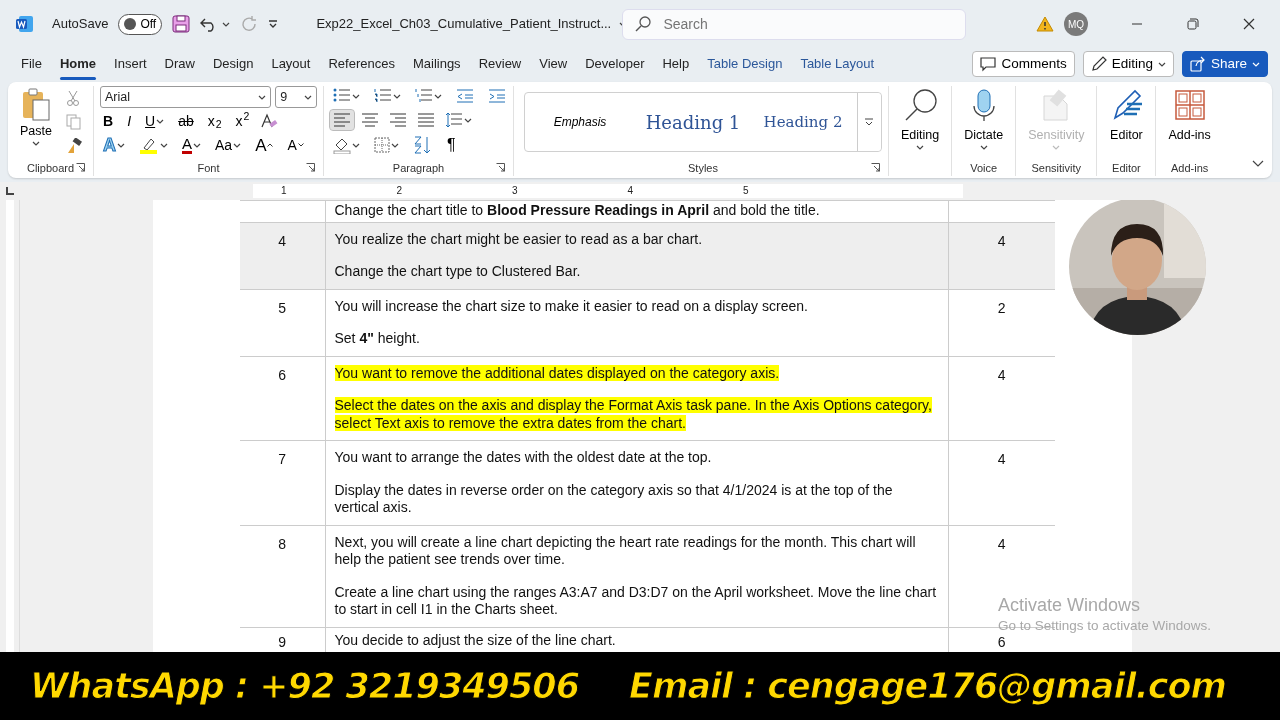 Image resolution: width=1280 pixels, height=720 pixels. Describe the element at coordinates (519, 239) in the screenshot. I see `instruction-text: You realize the chart might be easier to read as a bar chart.` at that location.